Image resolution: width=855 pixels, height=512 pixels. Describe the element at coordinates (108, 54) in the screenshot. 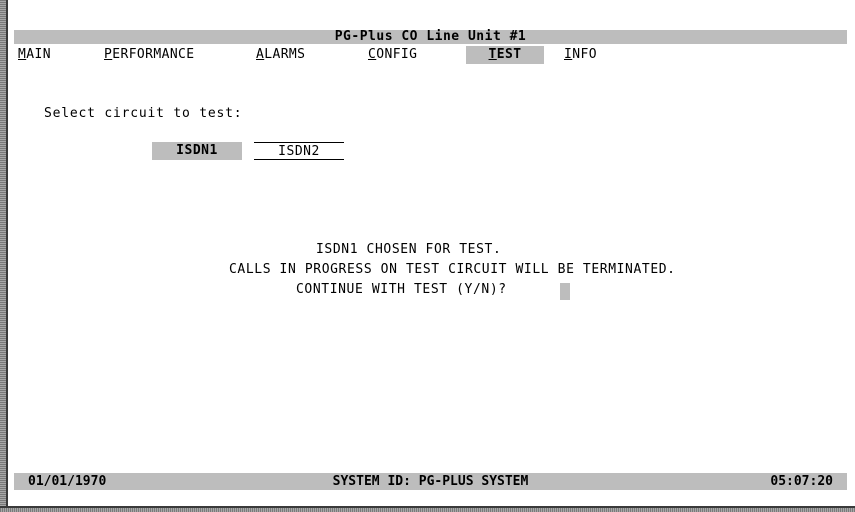

I see `menu-hotkey: P` at that location.